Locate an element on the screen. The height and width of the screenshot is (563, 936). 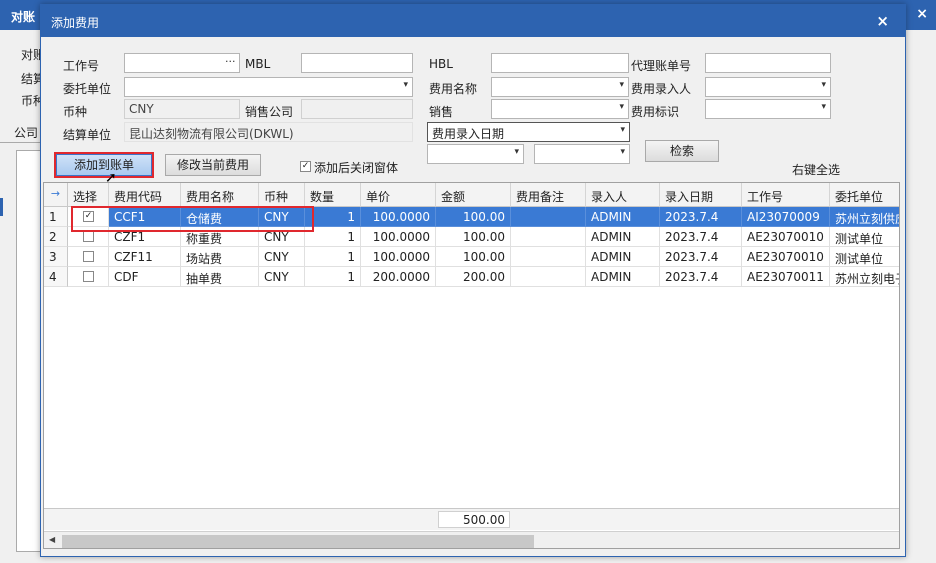
header-col-remark: 费用备注 is located at coordinates (548, 195).